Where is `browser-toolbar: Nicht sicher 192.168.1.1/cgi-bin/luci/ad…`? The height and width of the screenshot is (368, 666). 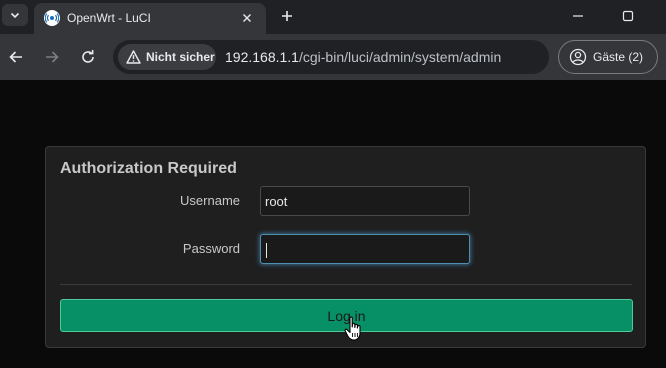
browser-toolbar: Nicht sicher 192.168.1.1/cgi-bin/luci/ad… is located at coordinates (333, 57).